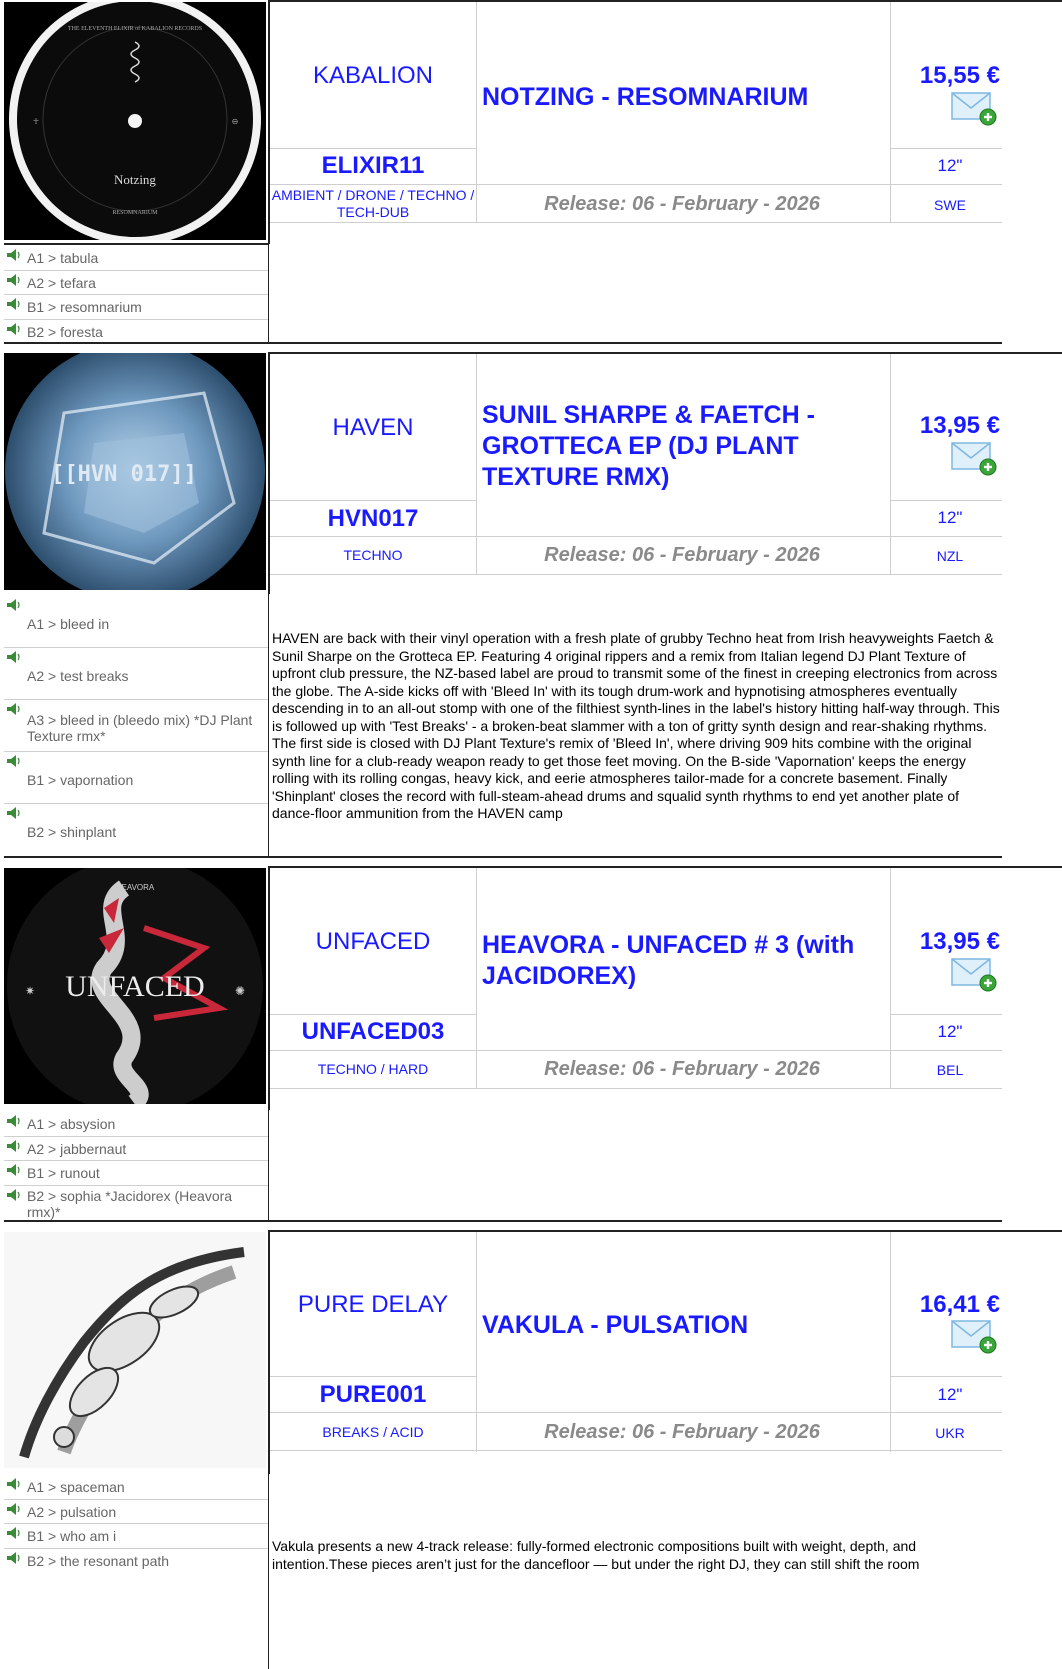 This screenshot has width=1062, height=1669. Describe the element at coordinates (136, 1512) in the screenshot. I see `track-item: A2 > pulsation` at that location.